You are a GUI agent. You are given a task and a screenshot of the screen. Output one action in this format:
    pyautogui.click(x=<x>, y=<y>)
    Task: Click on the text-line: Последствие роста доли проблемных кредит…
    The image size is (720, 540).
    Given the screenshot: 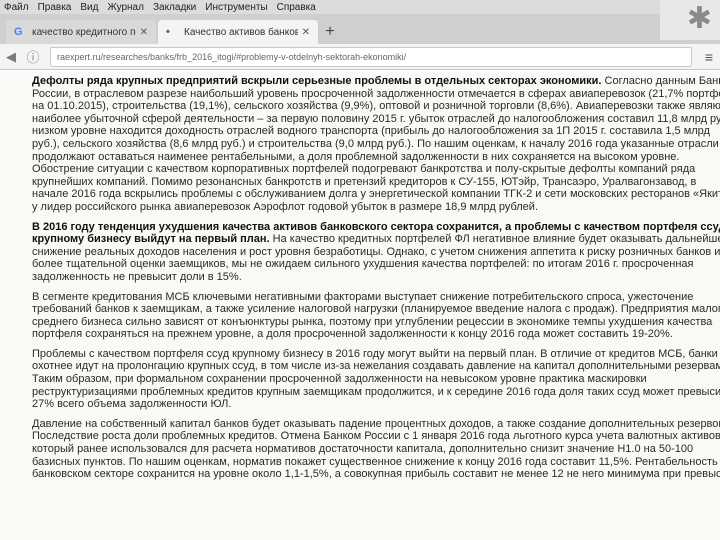 What is the action you would take?
    pyautogui.click(x=376, y=436)
    